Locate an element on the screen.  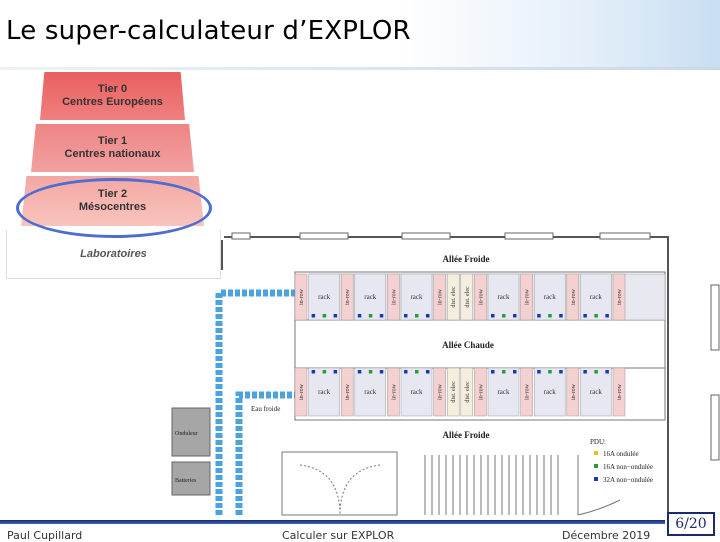
pdu-32a-non-ondulee-swatch is located at coordinates (596, 479).